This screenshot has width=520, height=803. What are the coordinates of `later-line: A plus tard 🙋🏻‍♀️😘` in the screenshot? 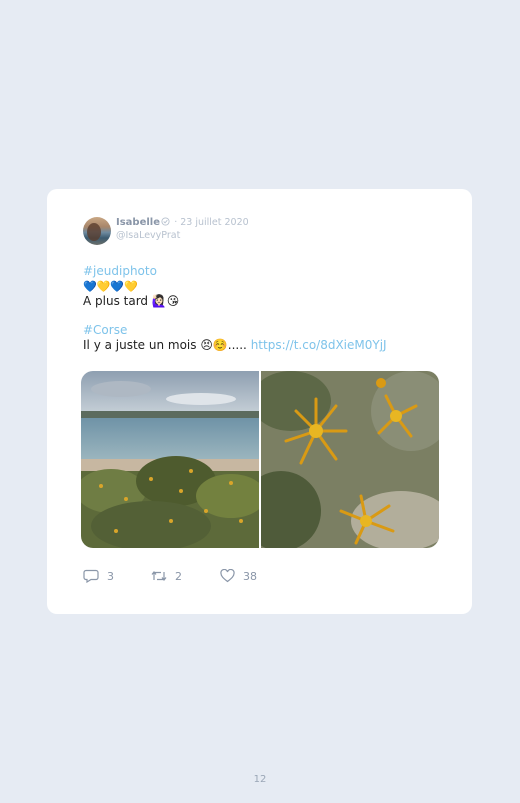 It's located at (131, 301).